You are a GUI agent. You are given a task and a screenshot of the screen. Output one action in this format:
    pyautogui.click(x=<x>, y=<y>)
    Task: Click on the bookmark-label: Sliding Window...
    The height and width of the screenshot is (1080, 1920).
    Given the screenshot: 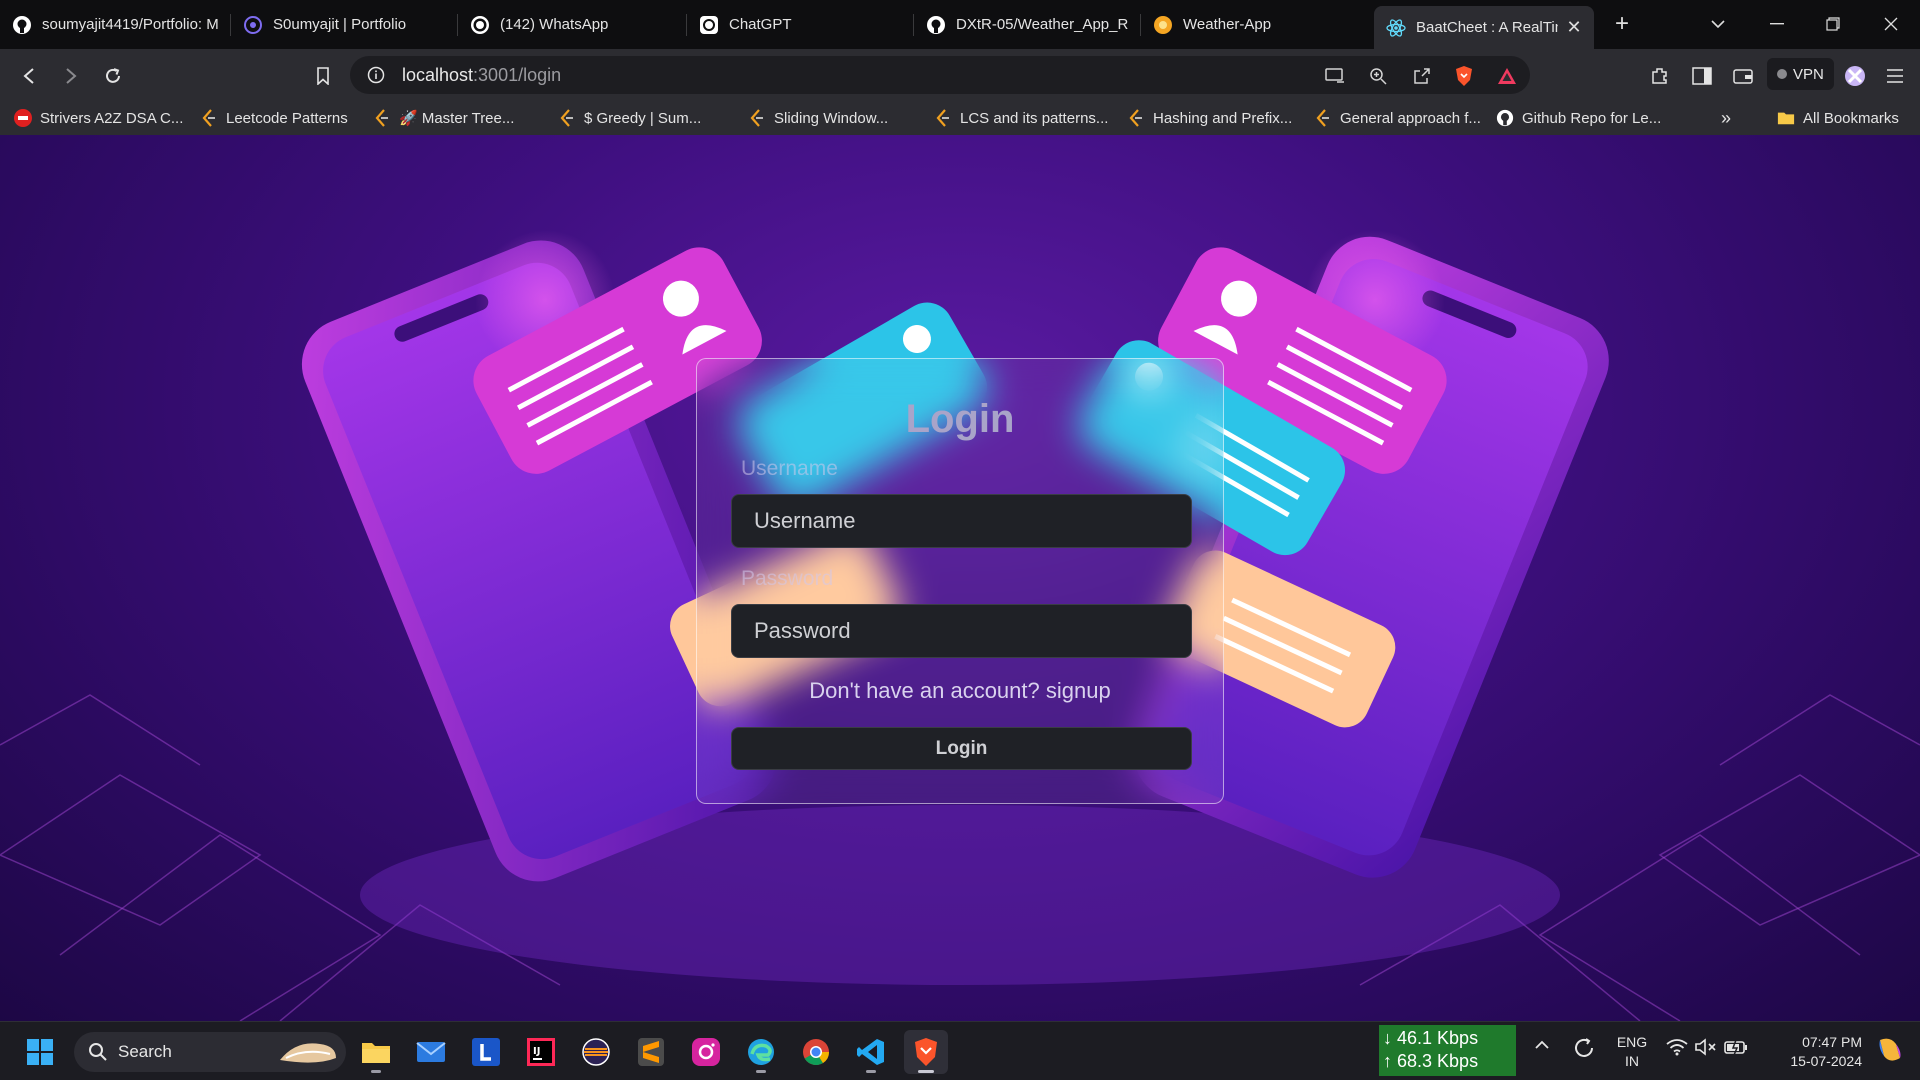 What is the action you would take?
    pyautogui.click(x=831, y=118)
    